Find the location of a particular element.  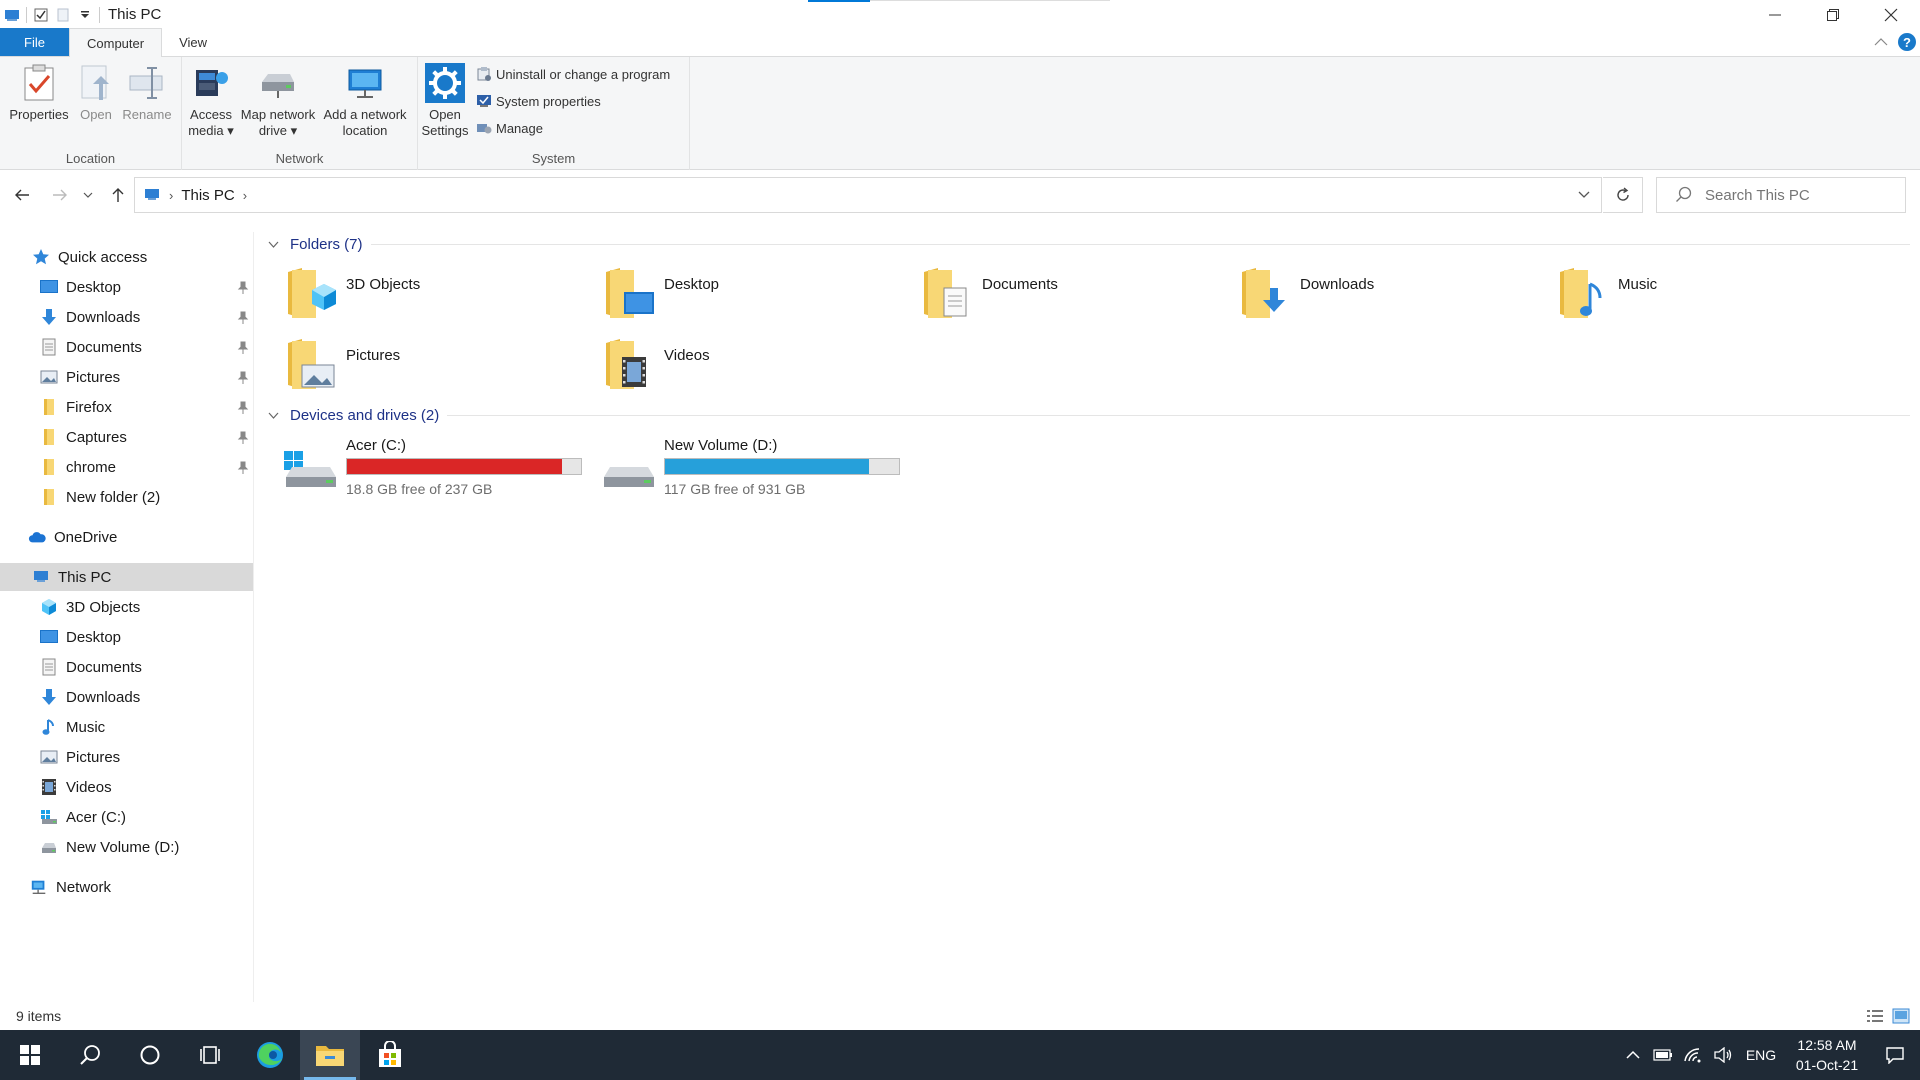

tab-view: View is located at coordinates (193, 42).